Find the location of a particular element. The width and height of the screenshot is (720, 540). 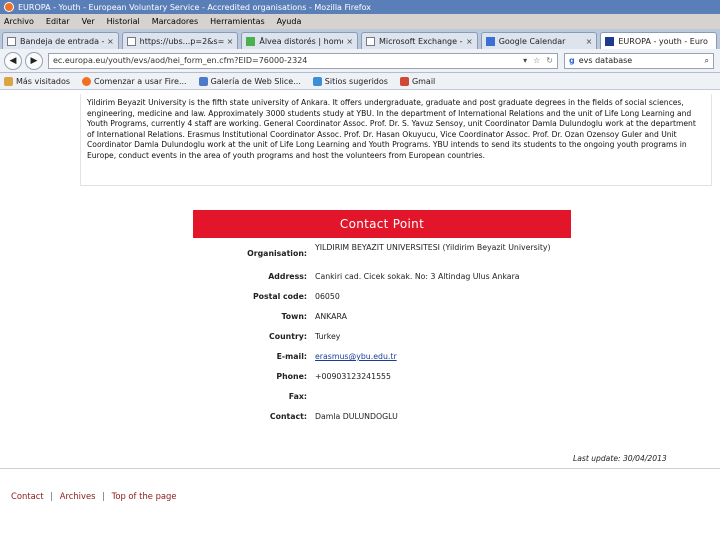

row-label: Contact: is located at coordinates (288, 416).